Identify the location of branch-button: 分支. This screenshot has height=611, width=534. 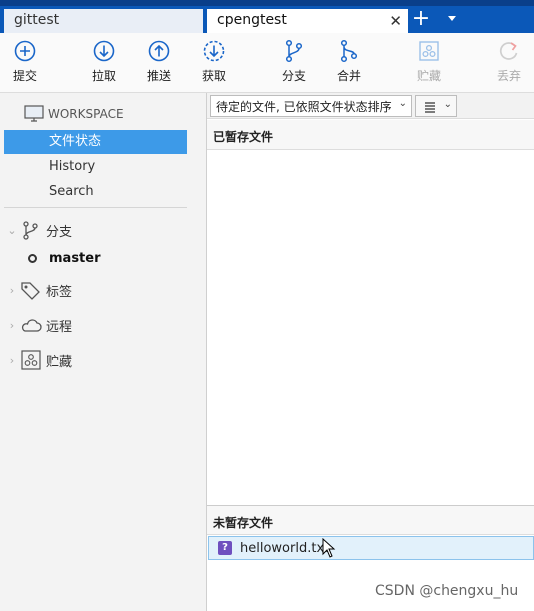
(294, 61).